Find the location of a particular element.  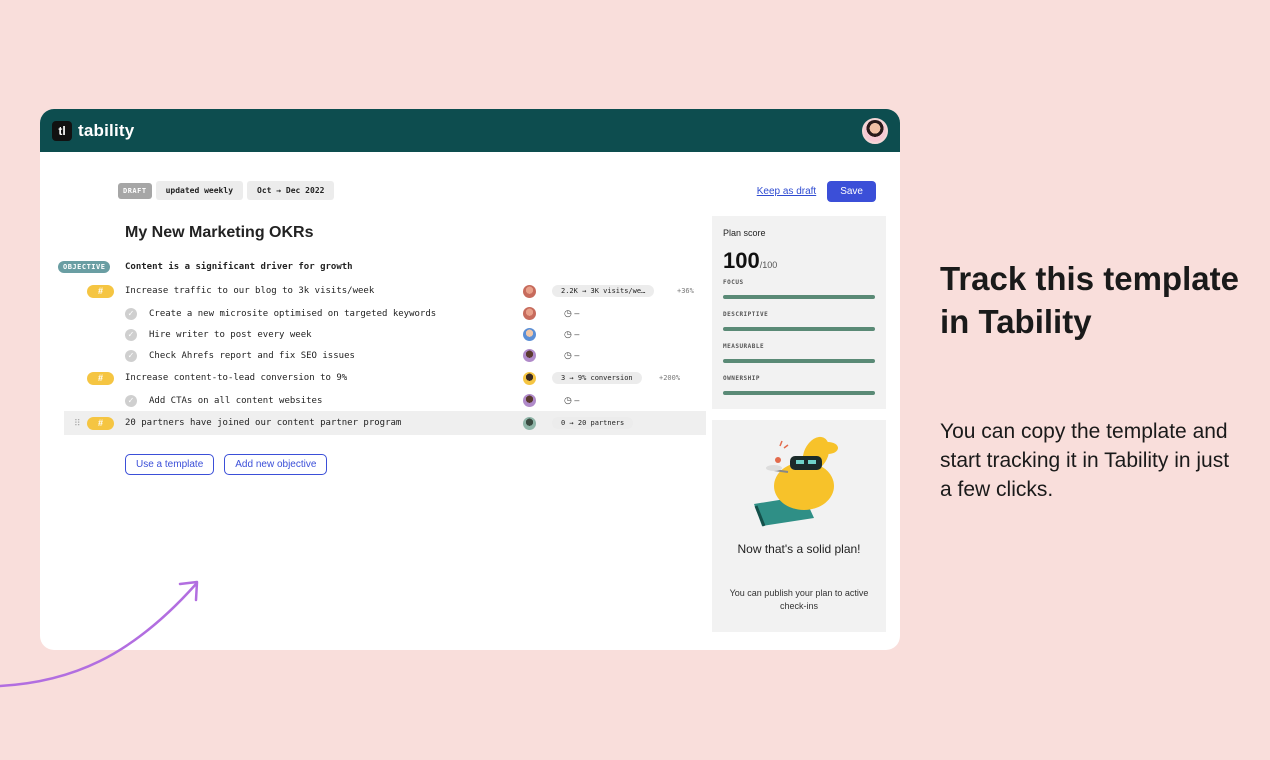

plan-score-label: Plan score is located at coordinates (744, 233).